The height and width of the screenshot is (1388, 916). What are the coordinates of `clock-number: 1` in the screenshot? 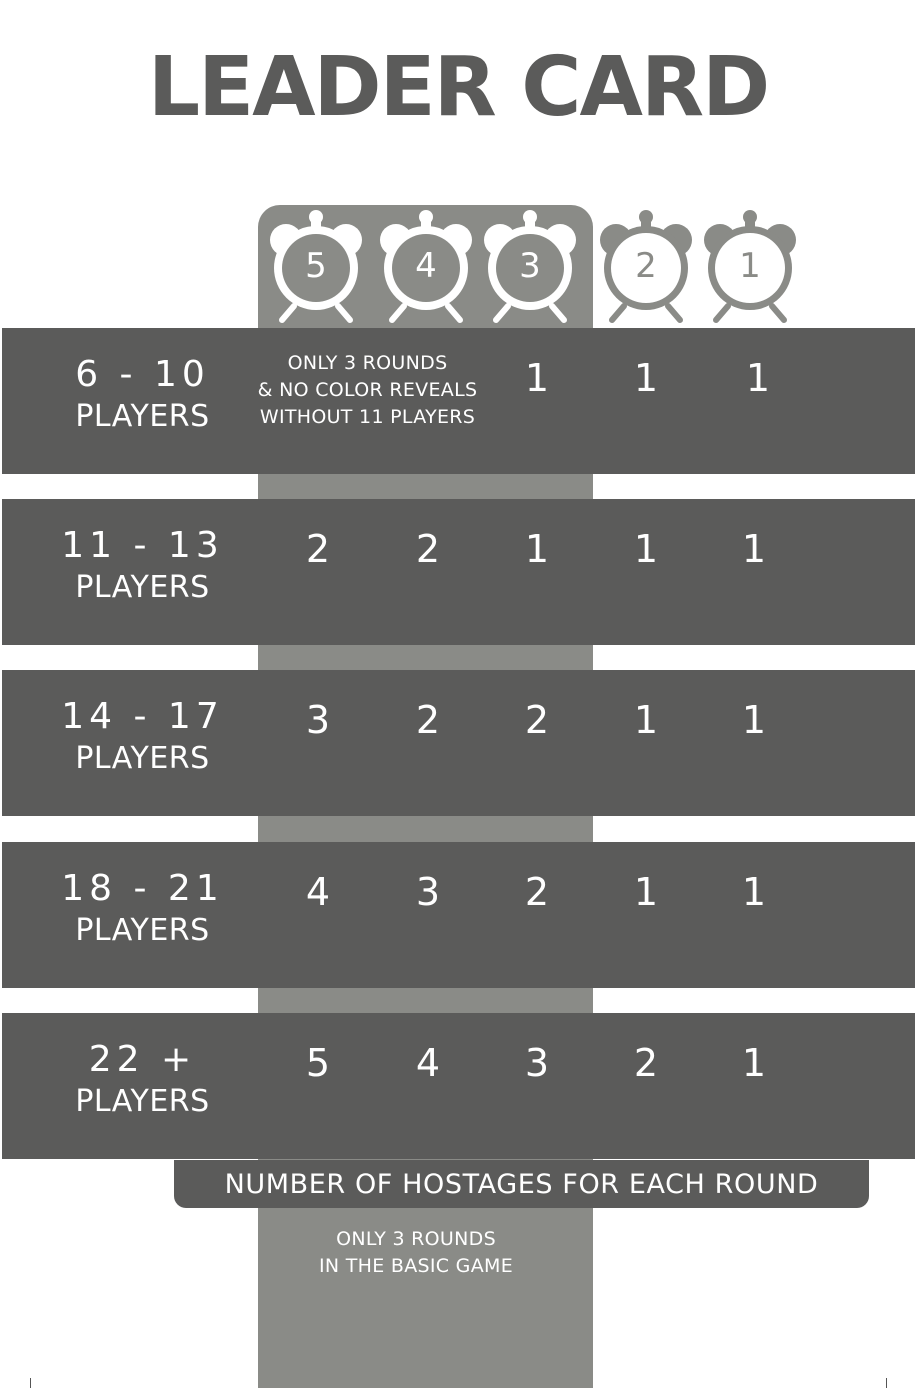 It's located at (750, 266).